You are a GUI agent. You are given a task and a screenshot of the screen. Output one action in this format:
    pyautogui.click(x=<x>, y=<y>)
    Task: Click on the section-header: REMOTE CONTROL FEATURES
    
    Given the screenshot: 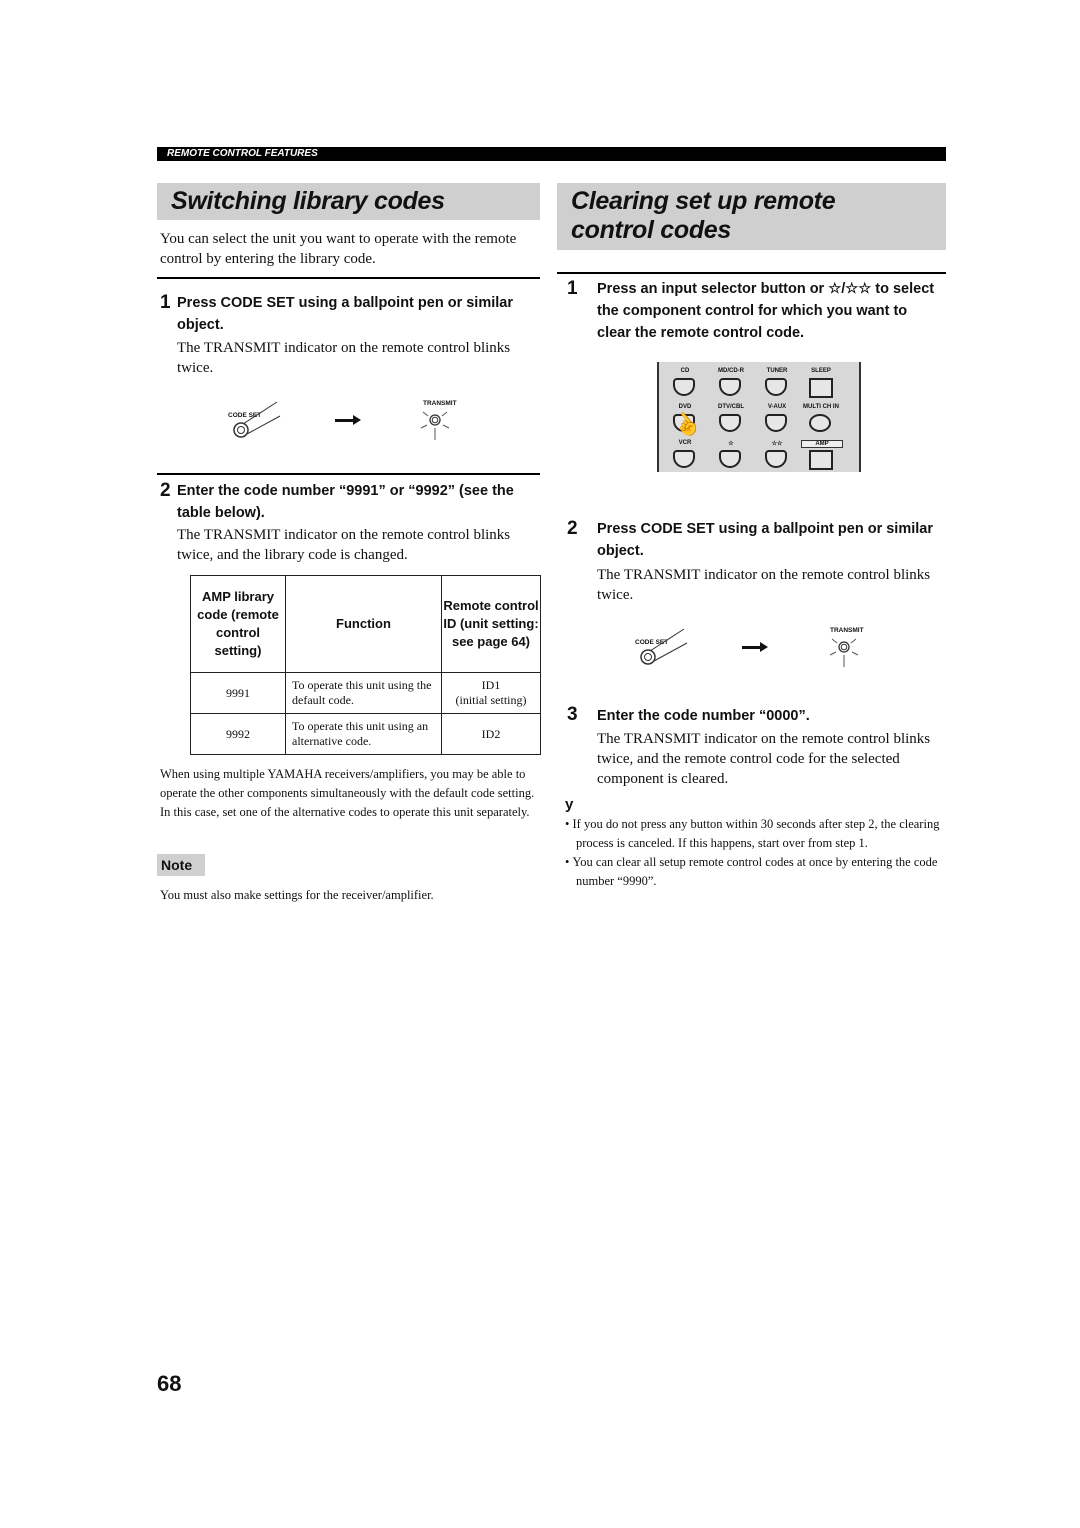 What is the action you would take?
    pyautogui.click(x=551, y=154)
    